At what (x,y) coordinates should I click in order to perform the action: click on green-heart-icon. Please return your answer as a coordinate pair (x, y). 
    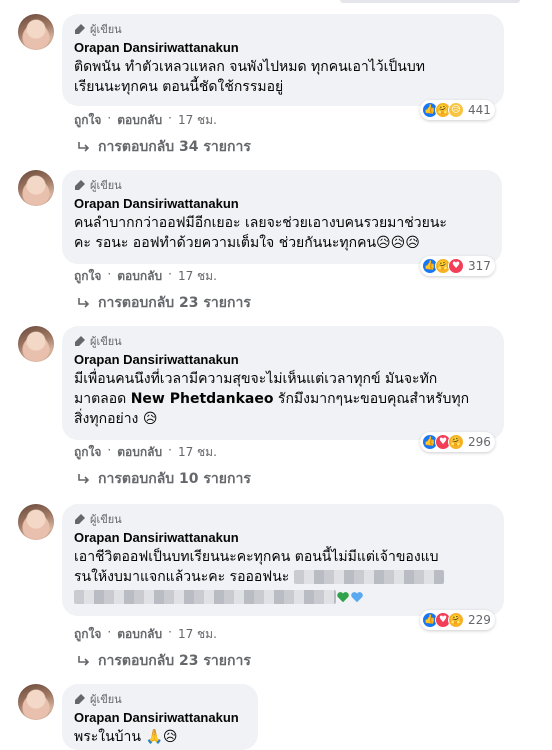
    Looking at the image, I should click on (343, 597).